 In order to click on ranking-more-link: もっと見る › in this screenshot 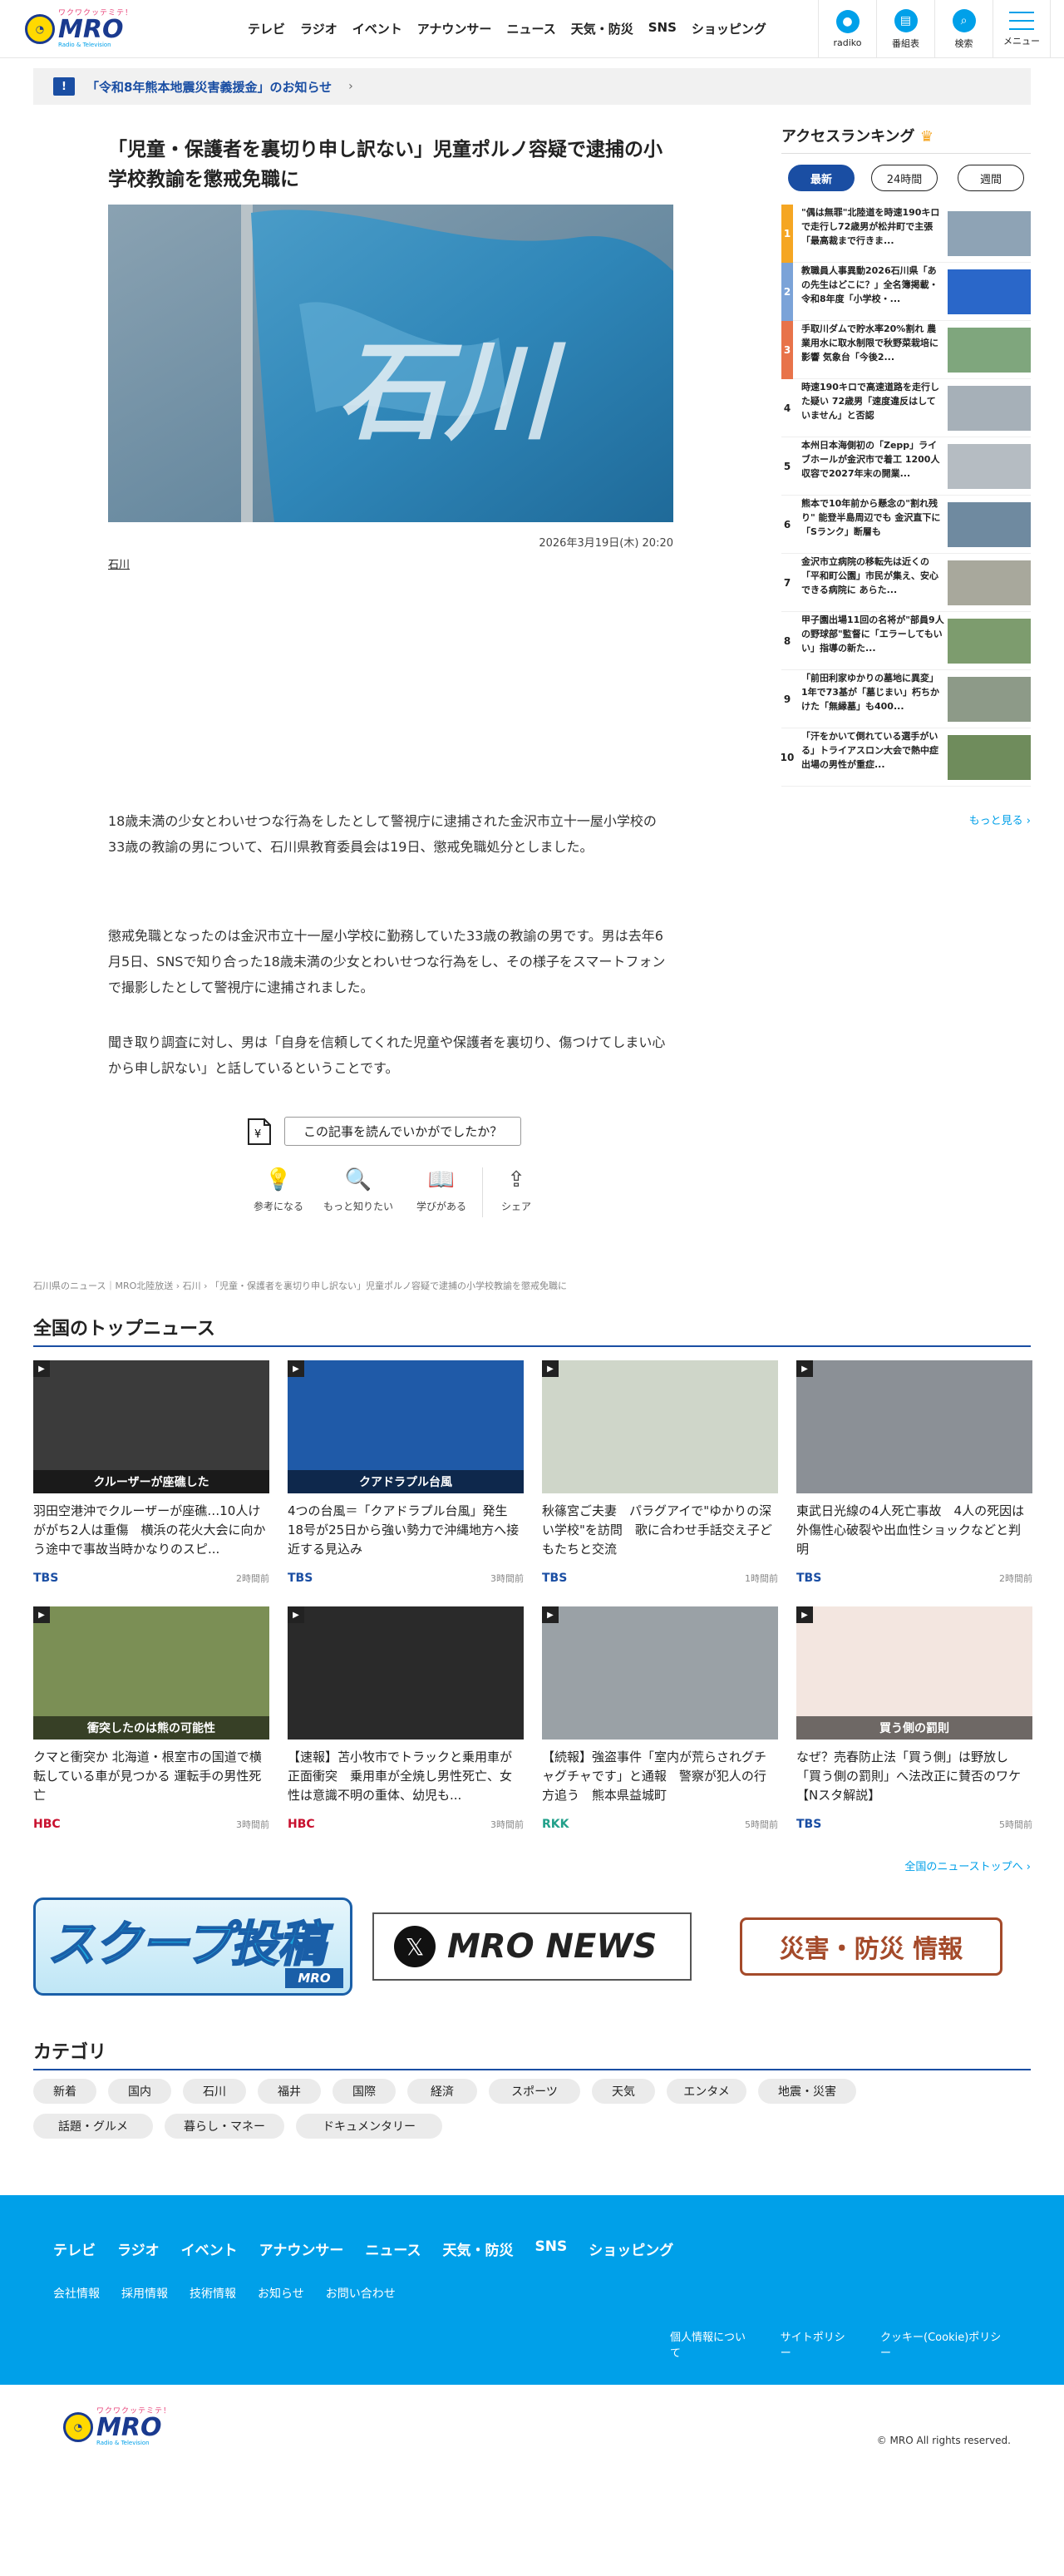, I will do `click(972, 819)`.